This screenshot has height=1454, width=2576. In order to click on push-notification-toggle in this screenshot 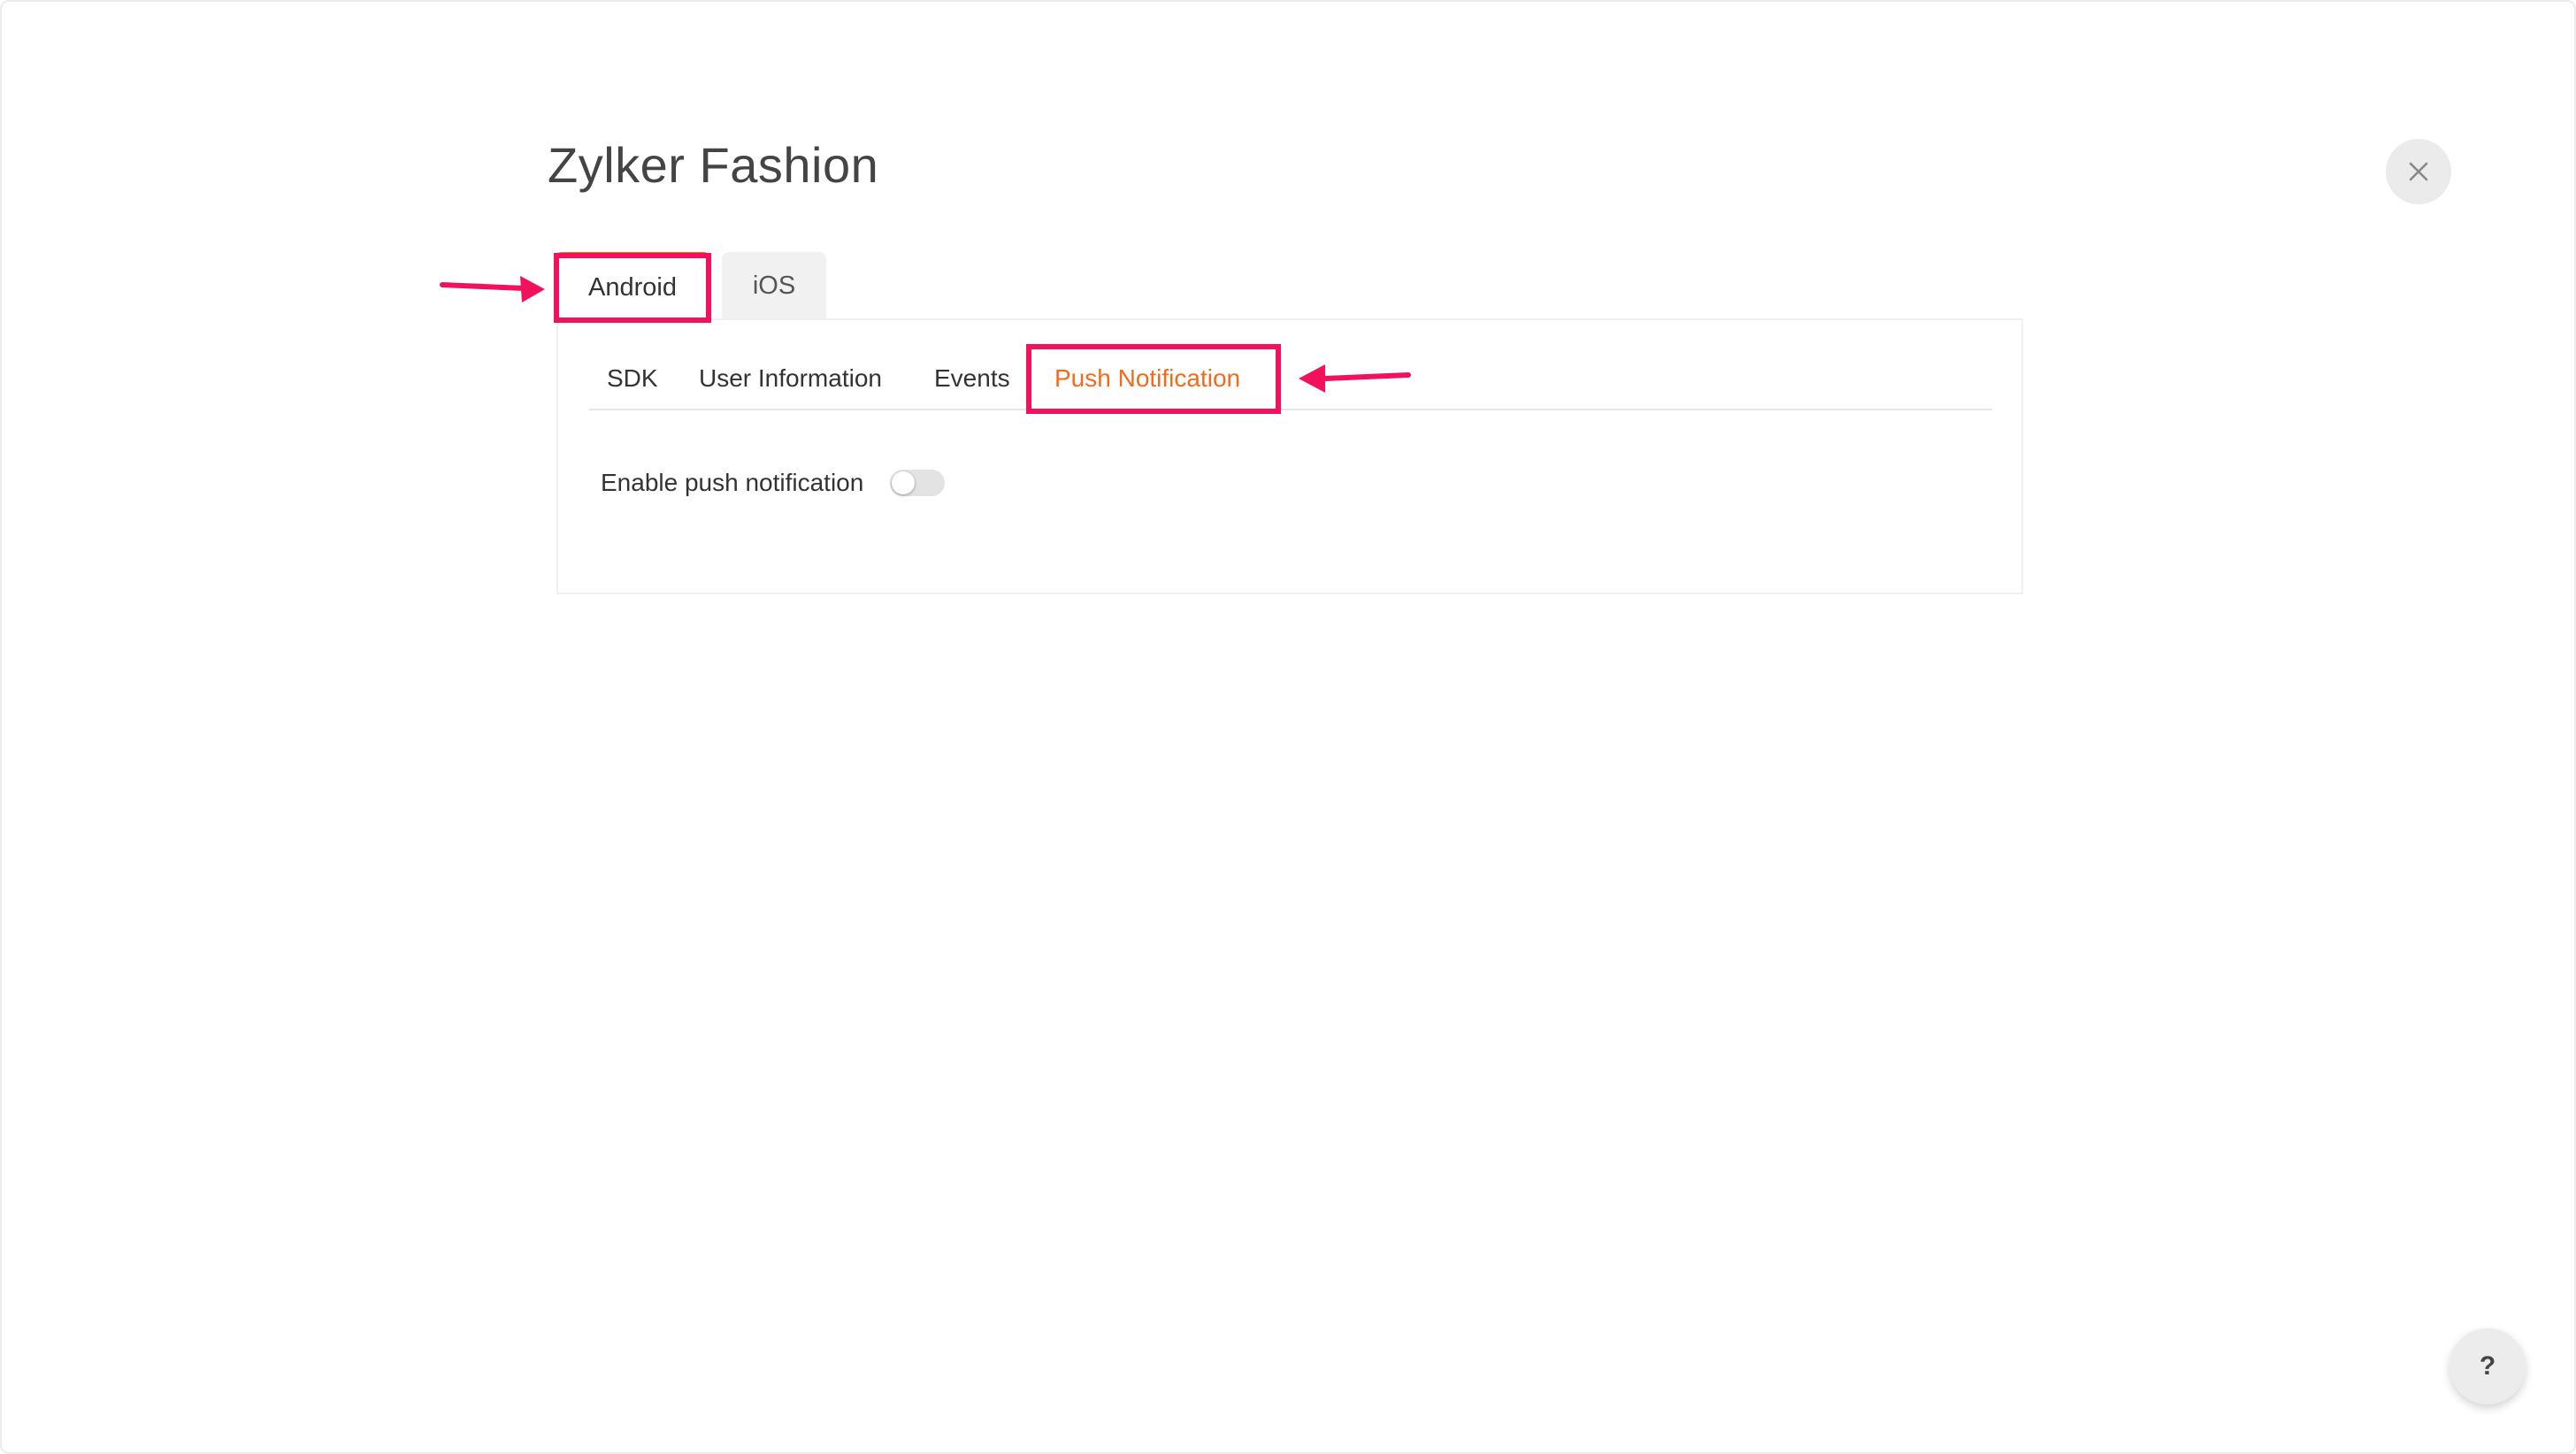, I will do `click(918, 483)`.